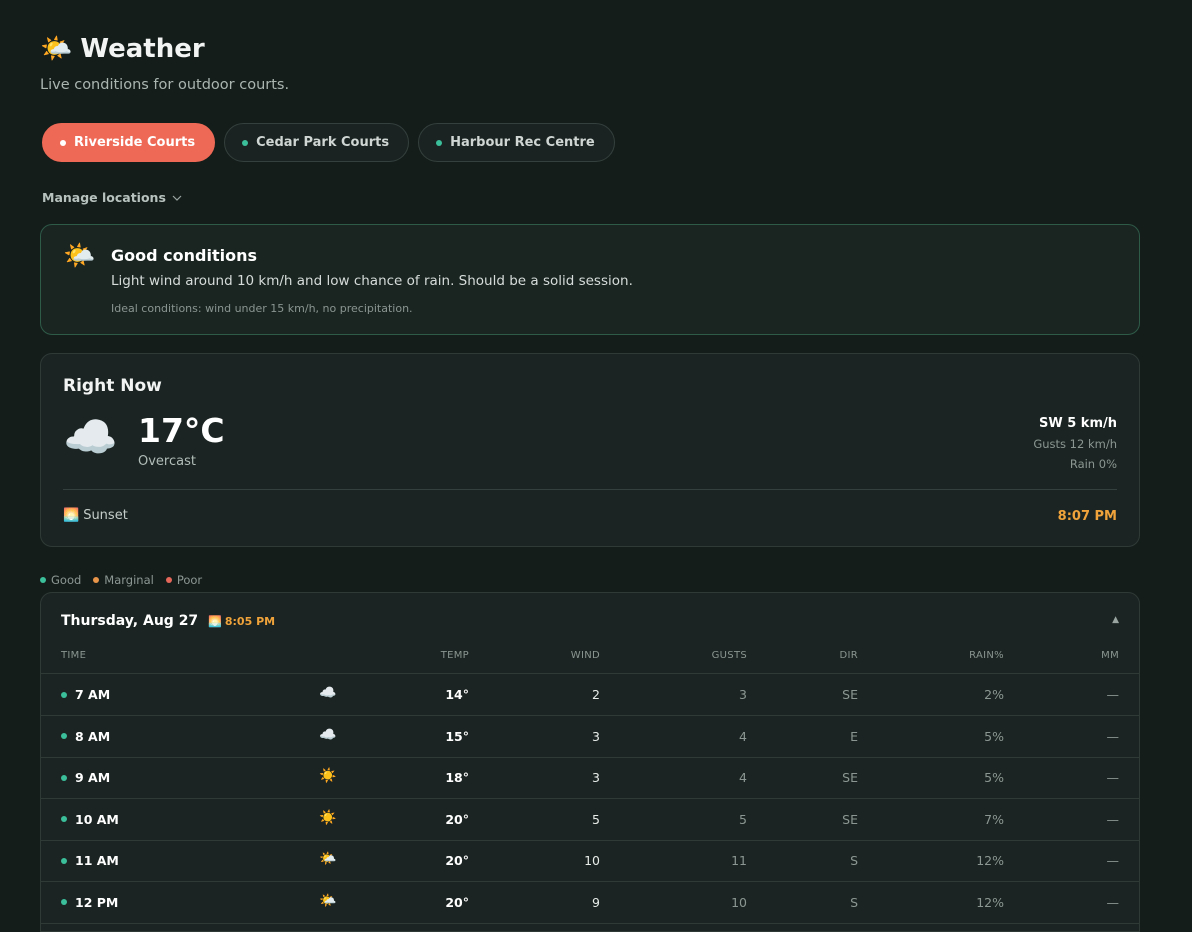  What do you see at coordinates (112, 197) in the screenshot?
I see `manage-locations-toggle: Manage locations` at bounding box center [112, 197].